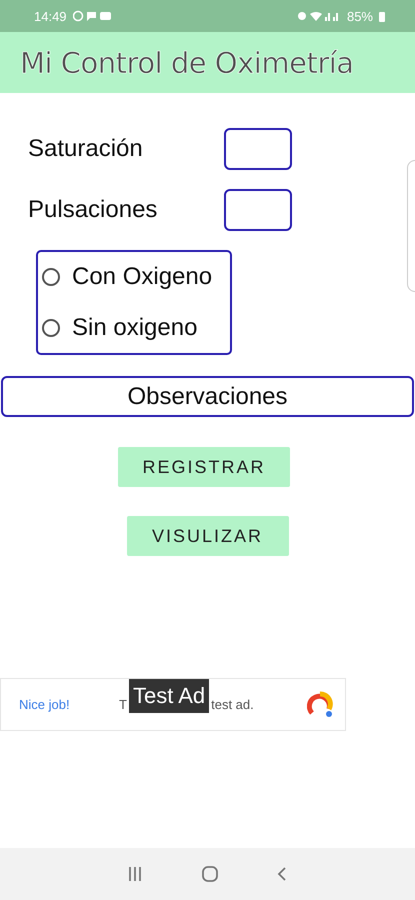 This screenshot has width=415, height=900. I want to click on ad-text: test ad., so click(232, 704).